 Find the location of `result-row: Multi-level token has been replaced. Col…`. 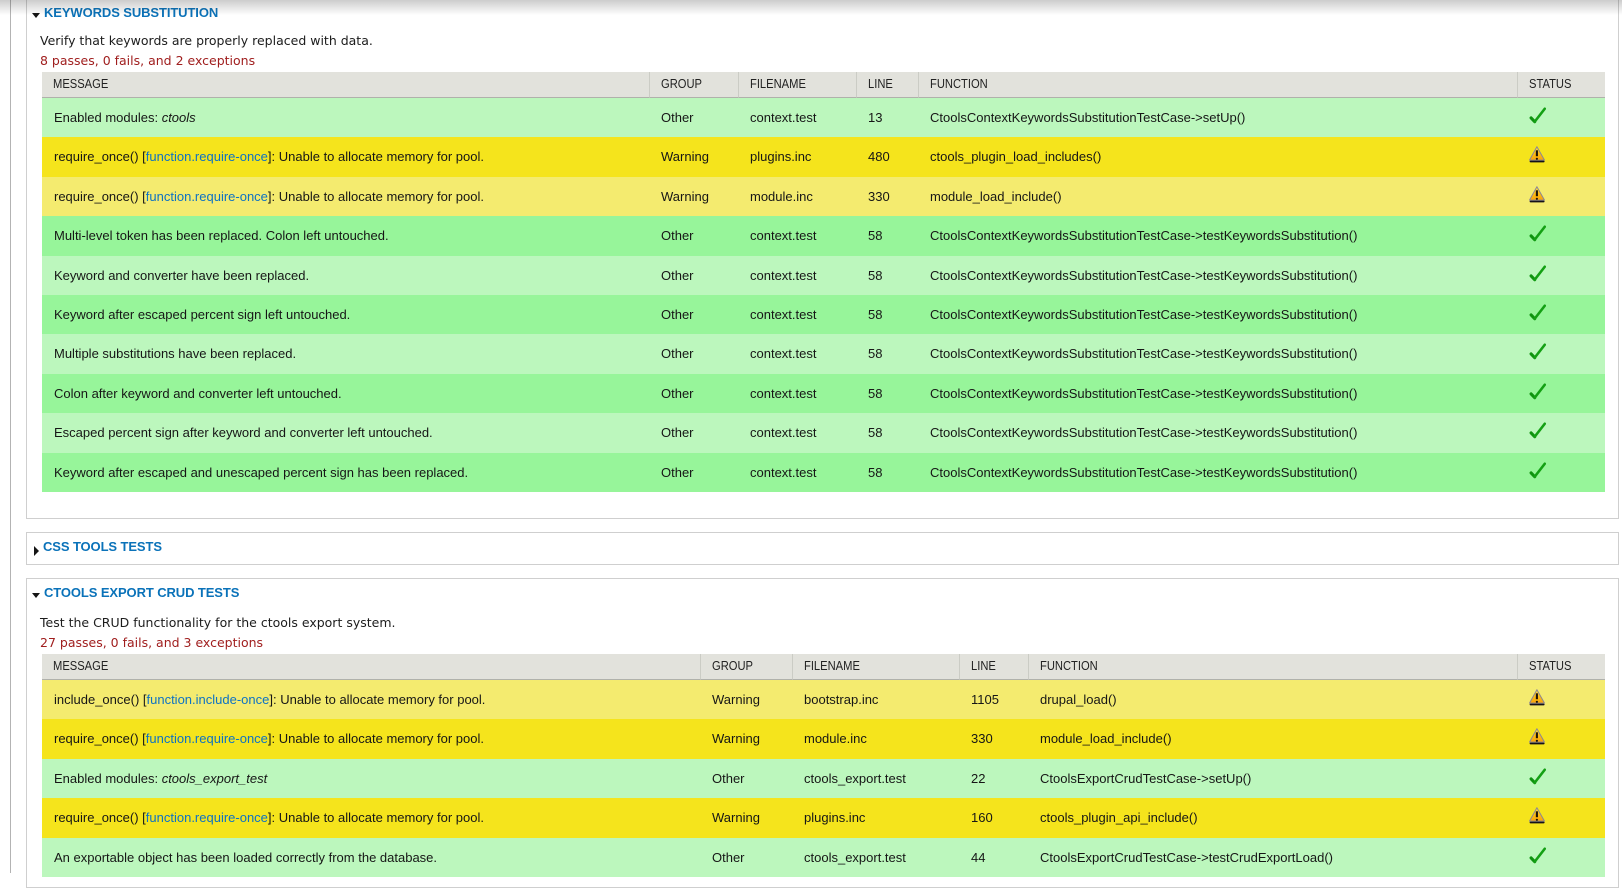

result-row: Multi-level token has been replaced. Col… is located at coordinates (823, 236).